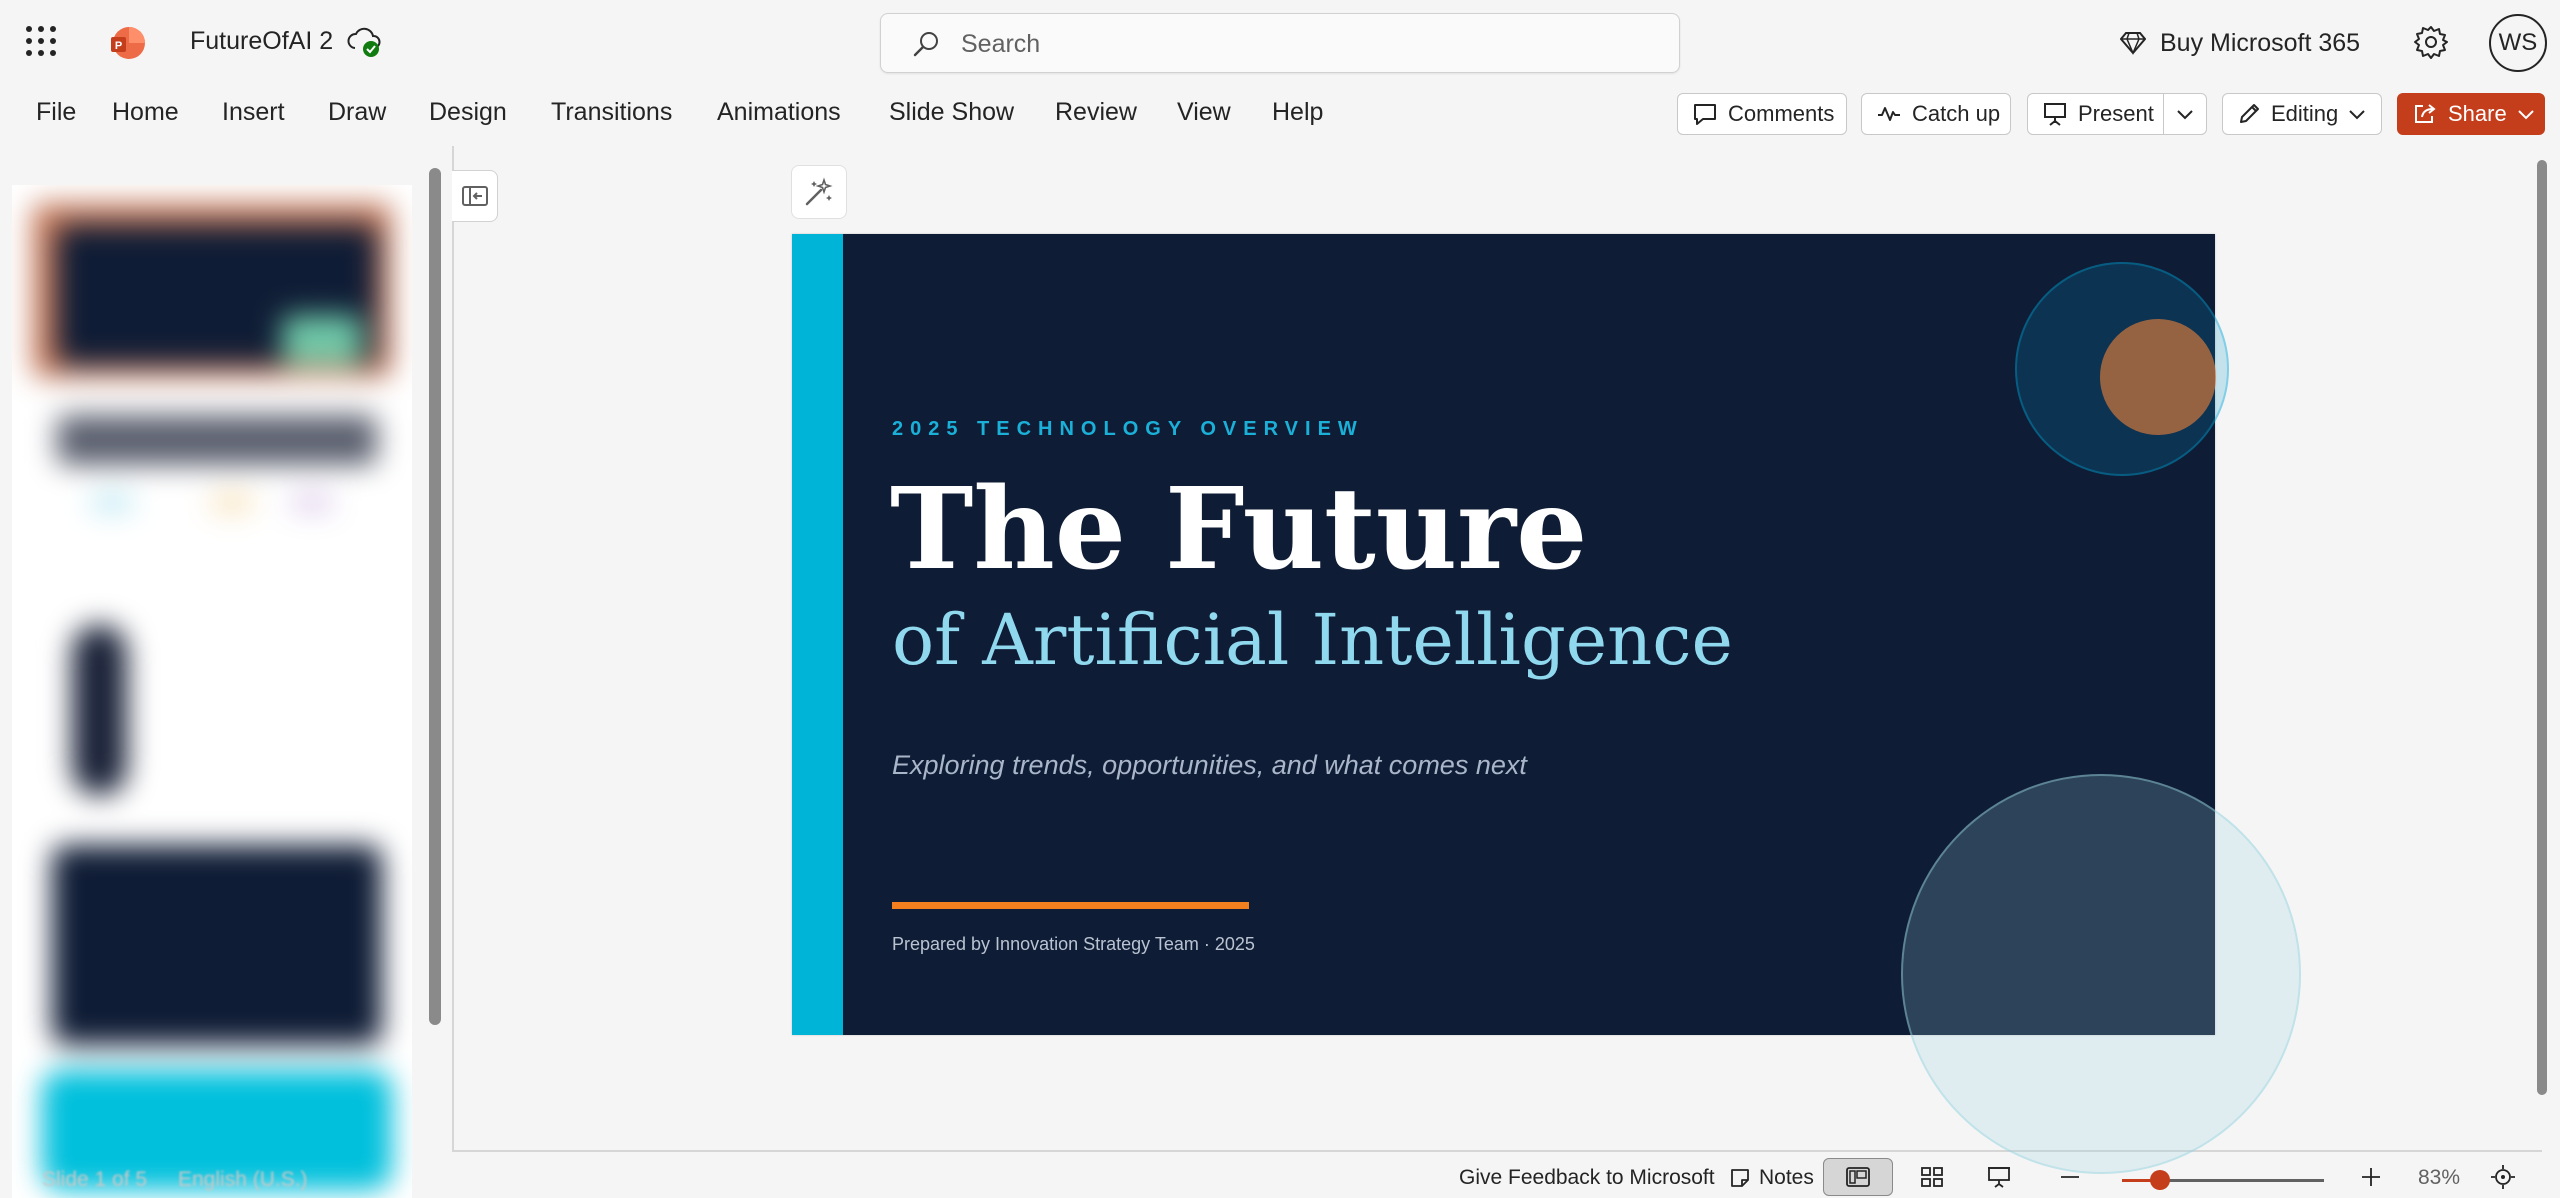 This screenshot has height=1198, width=2560. What do you see at coordinates (1070, 905) in the screenshot?
I see `orange-divider` at bounding box center [1070, 905].